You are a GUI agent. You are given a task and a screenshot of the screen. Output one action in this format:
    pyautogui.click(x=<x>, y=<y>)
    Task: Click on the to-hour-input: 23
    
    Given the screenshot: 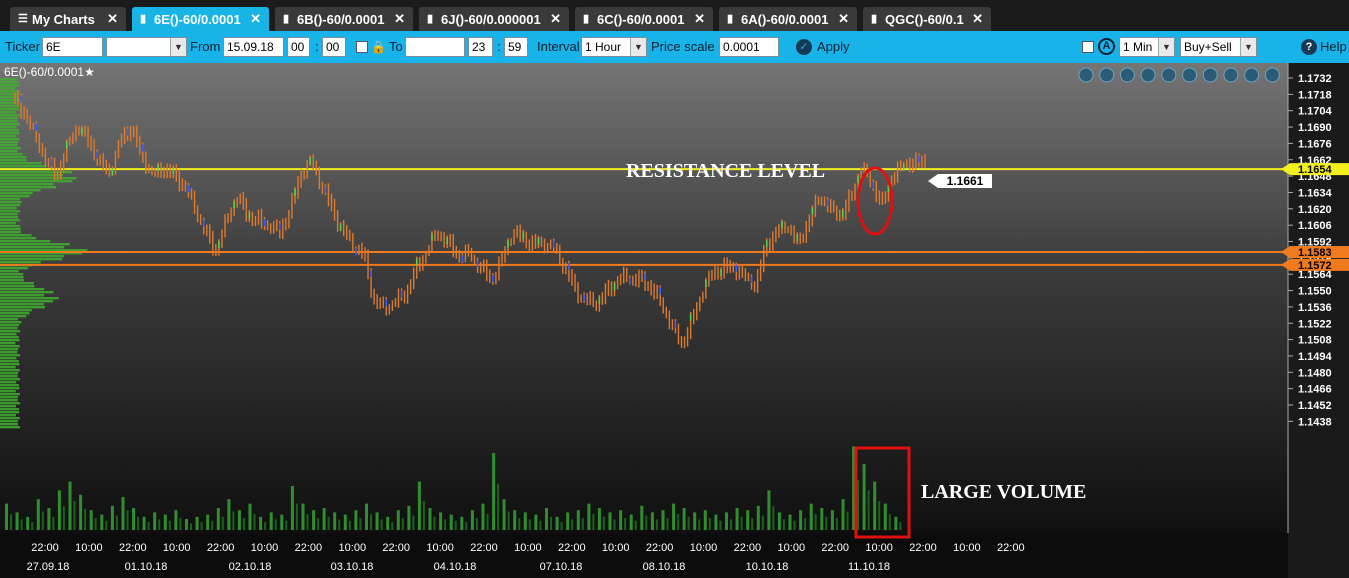 What is the action you would take?
    pyautogui.click(x=480, y=47)
    